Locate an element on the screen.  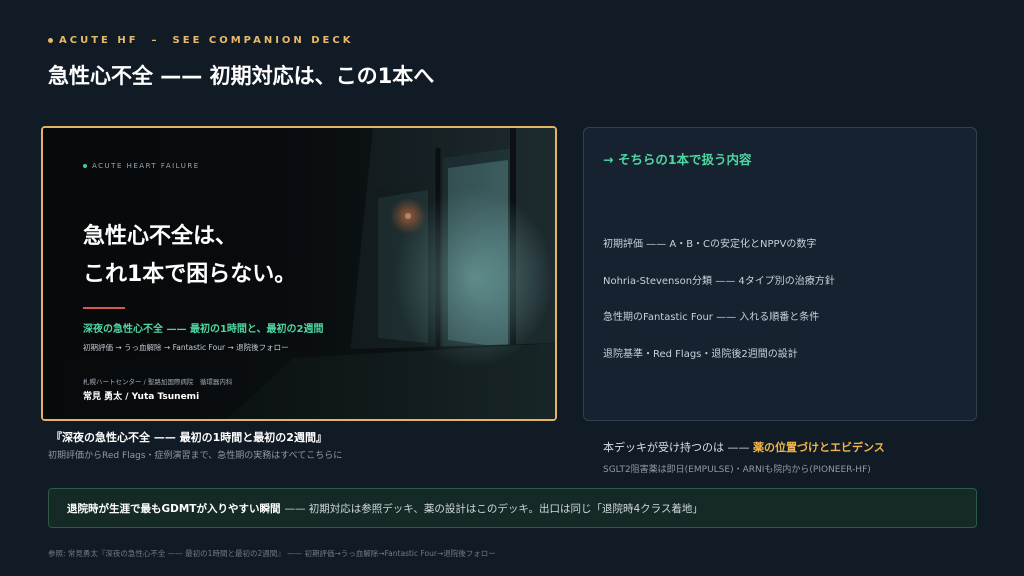
banner-strong: 退院時が生涯で最もGDMTが入りやすい瞬間 is located at coordinates (174, 508).